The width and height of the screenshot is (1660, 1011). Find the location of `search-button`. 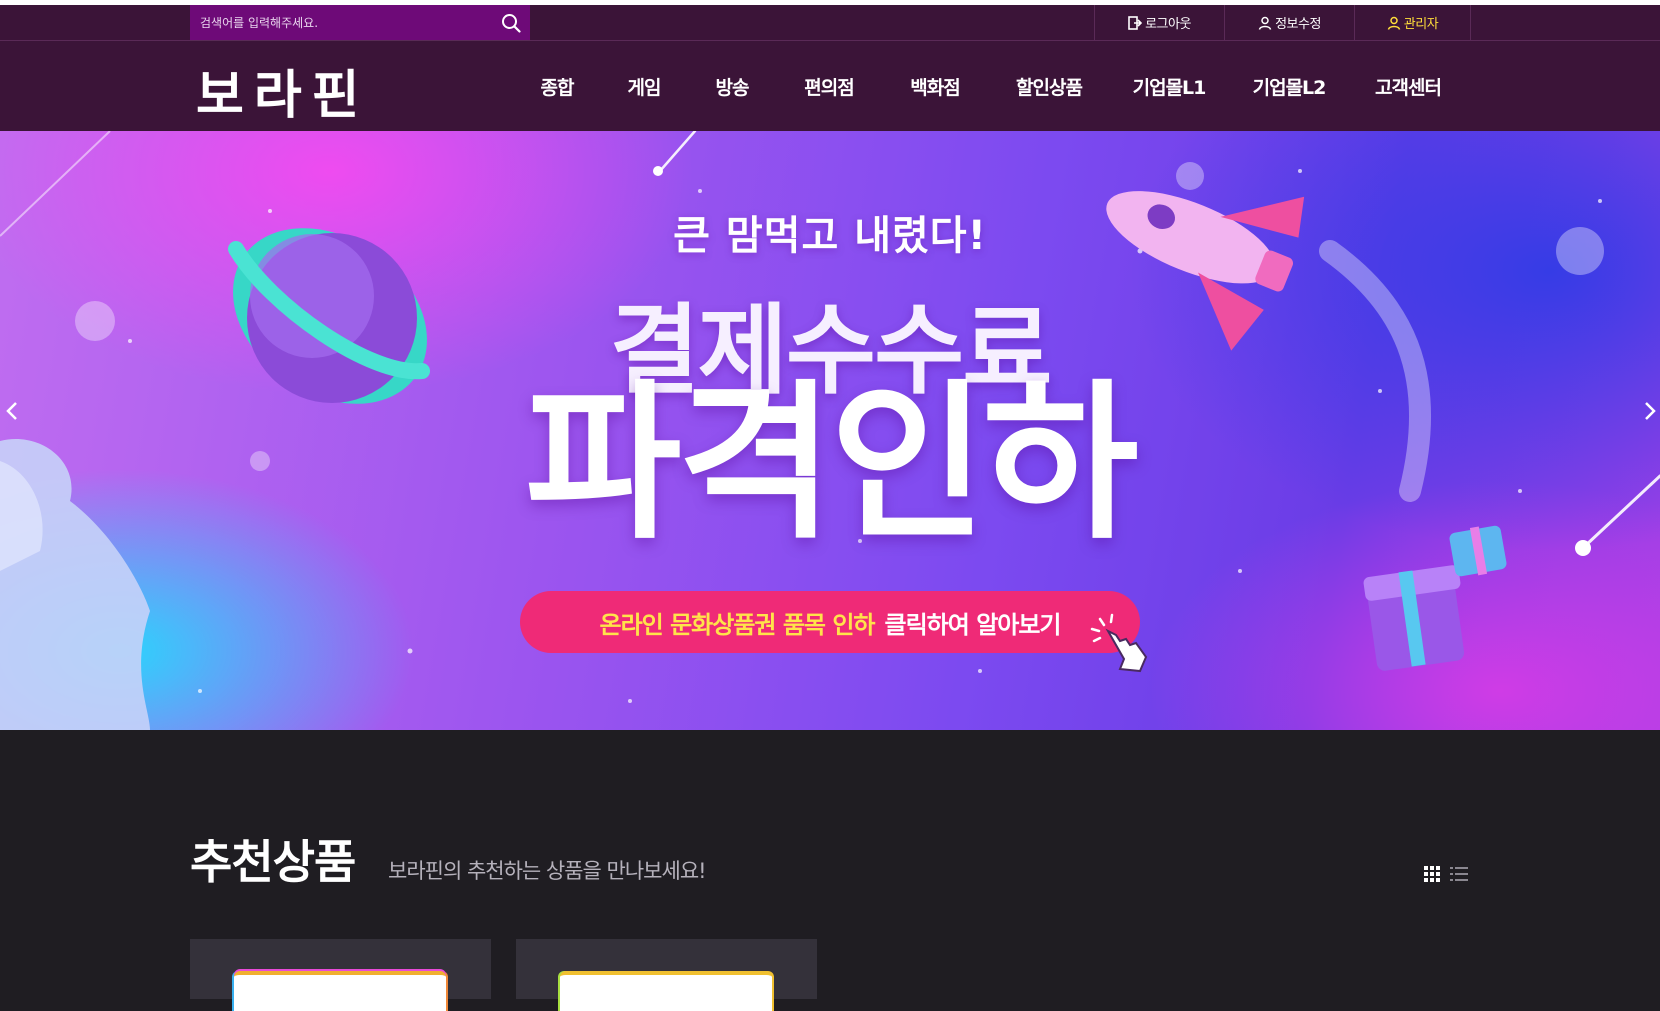

search-button is located at coordinates (511, 22).